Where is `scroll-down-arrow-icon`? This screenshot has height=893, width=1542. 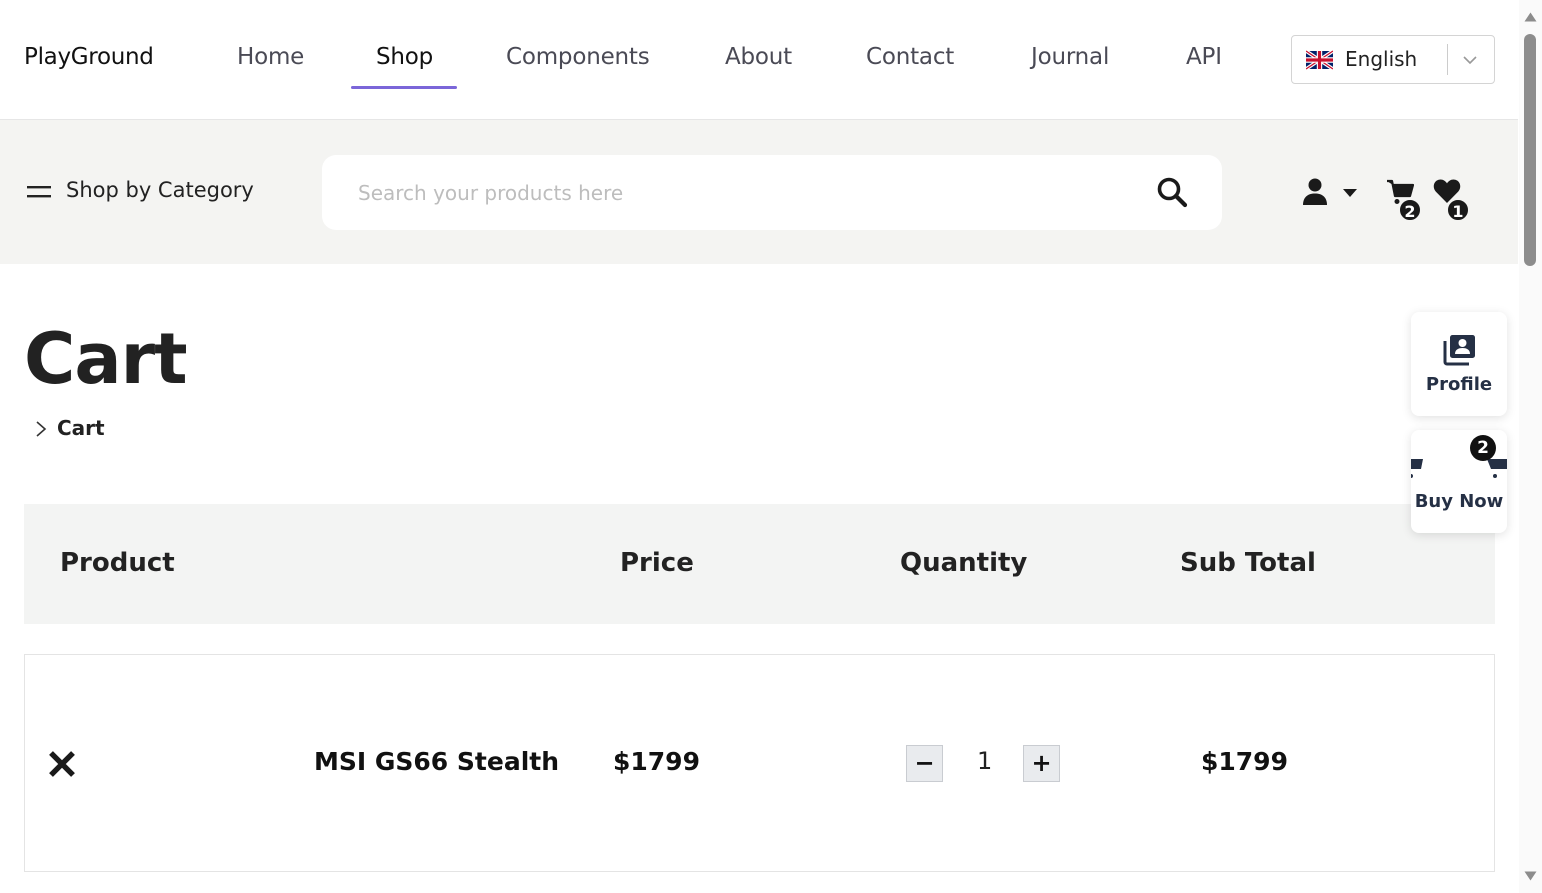
scroll-down-arrow-icon is located at coordinates (1530, 876).